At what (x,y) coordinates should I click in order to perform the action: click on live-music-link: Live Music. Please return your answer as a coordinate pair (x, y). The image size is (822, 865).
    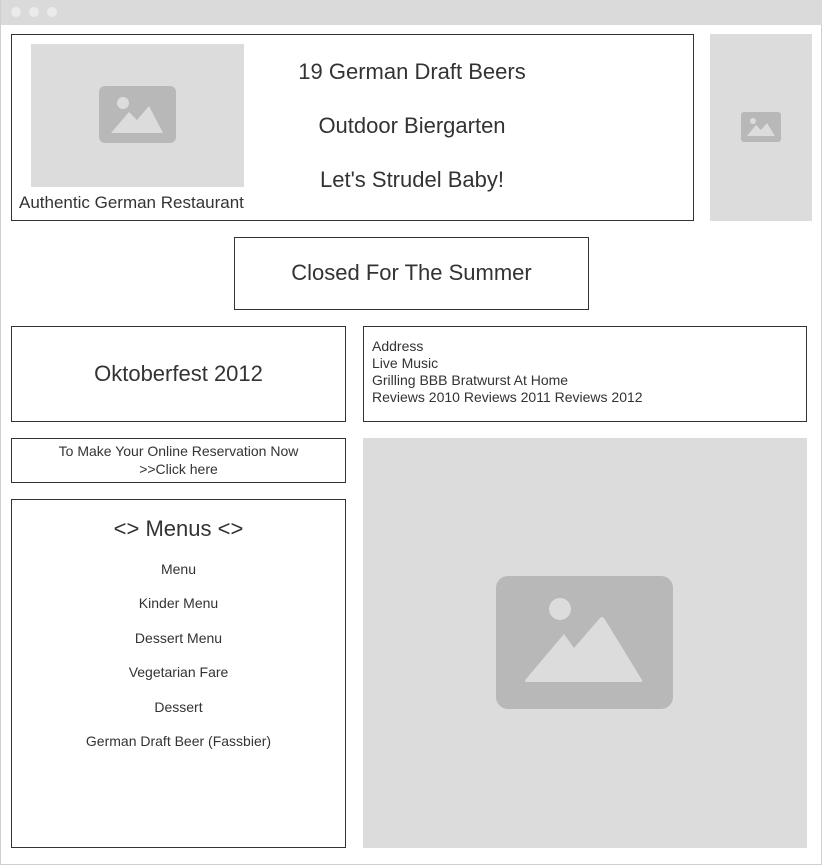
    Looking at the image, I should click on (405, 363).